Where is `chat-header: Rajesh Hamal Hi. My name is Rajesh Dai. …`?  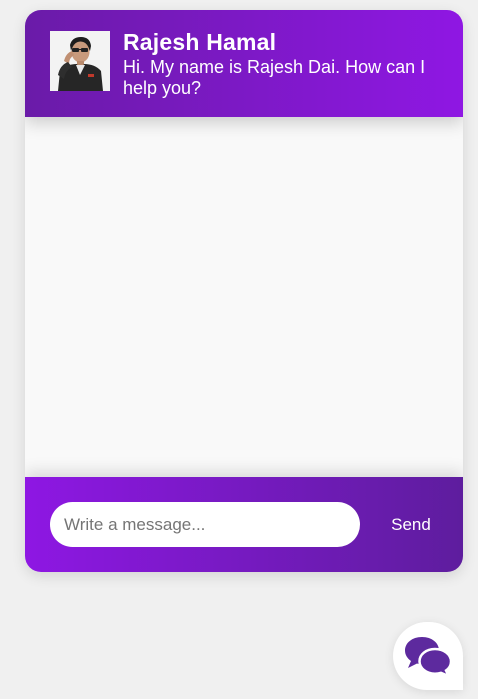 chat-header: Rajesh Hamal Hi. My name is Rajesh Dai. … is located at coordinates (244, 63).